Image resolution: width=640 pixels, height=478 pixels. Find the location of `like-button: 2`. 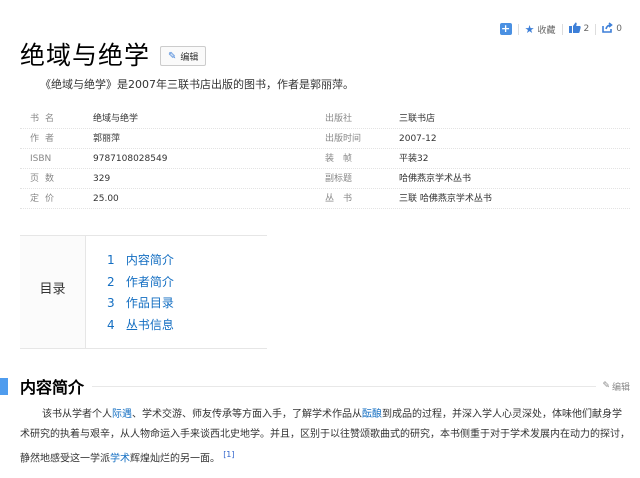

like-button: 2 is located at coordinates (579, 29).